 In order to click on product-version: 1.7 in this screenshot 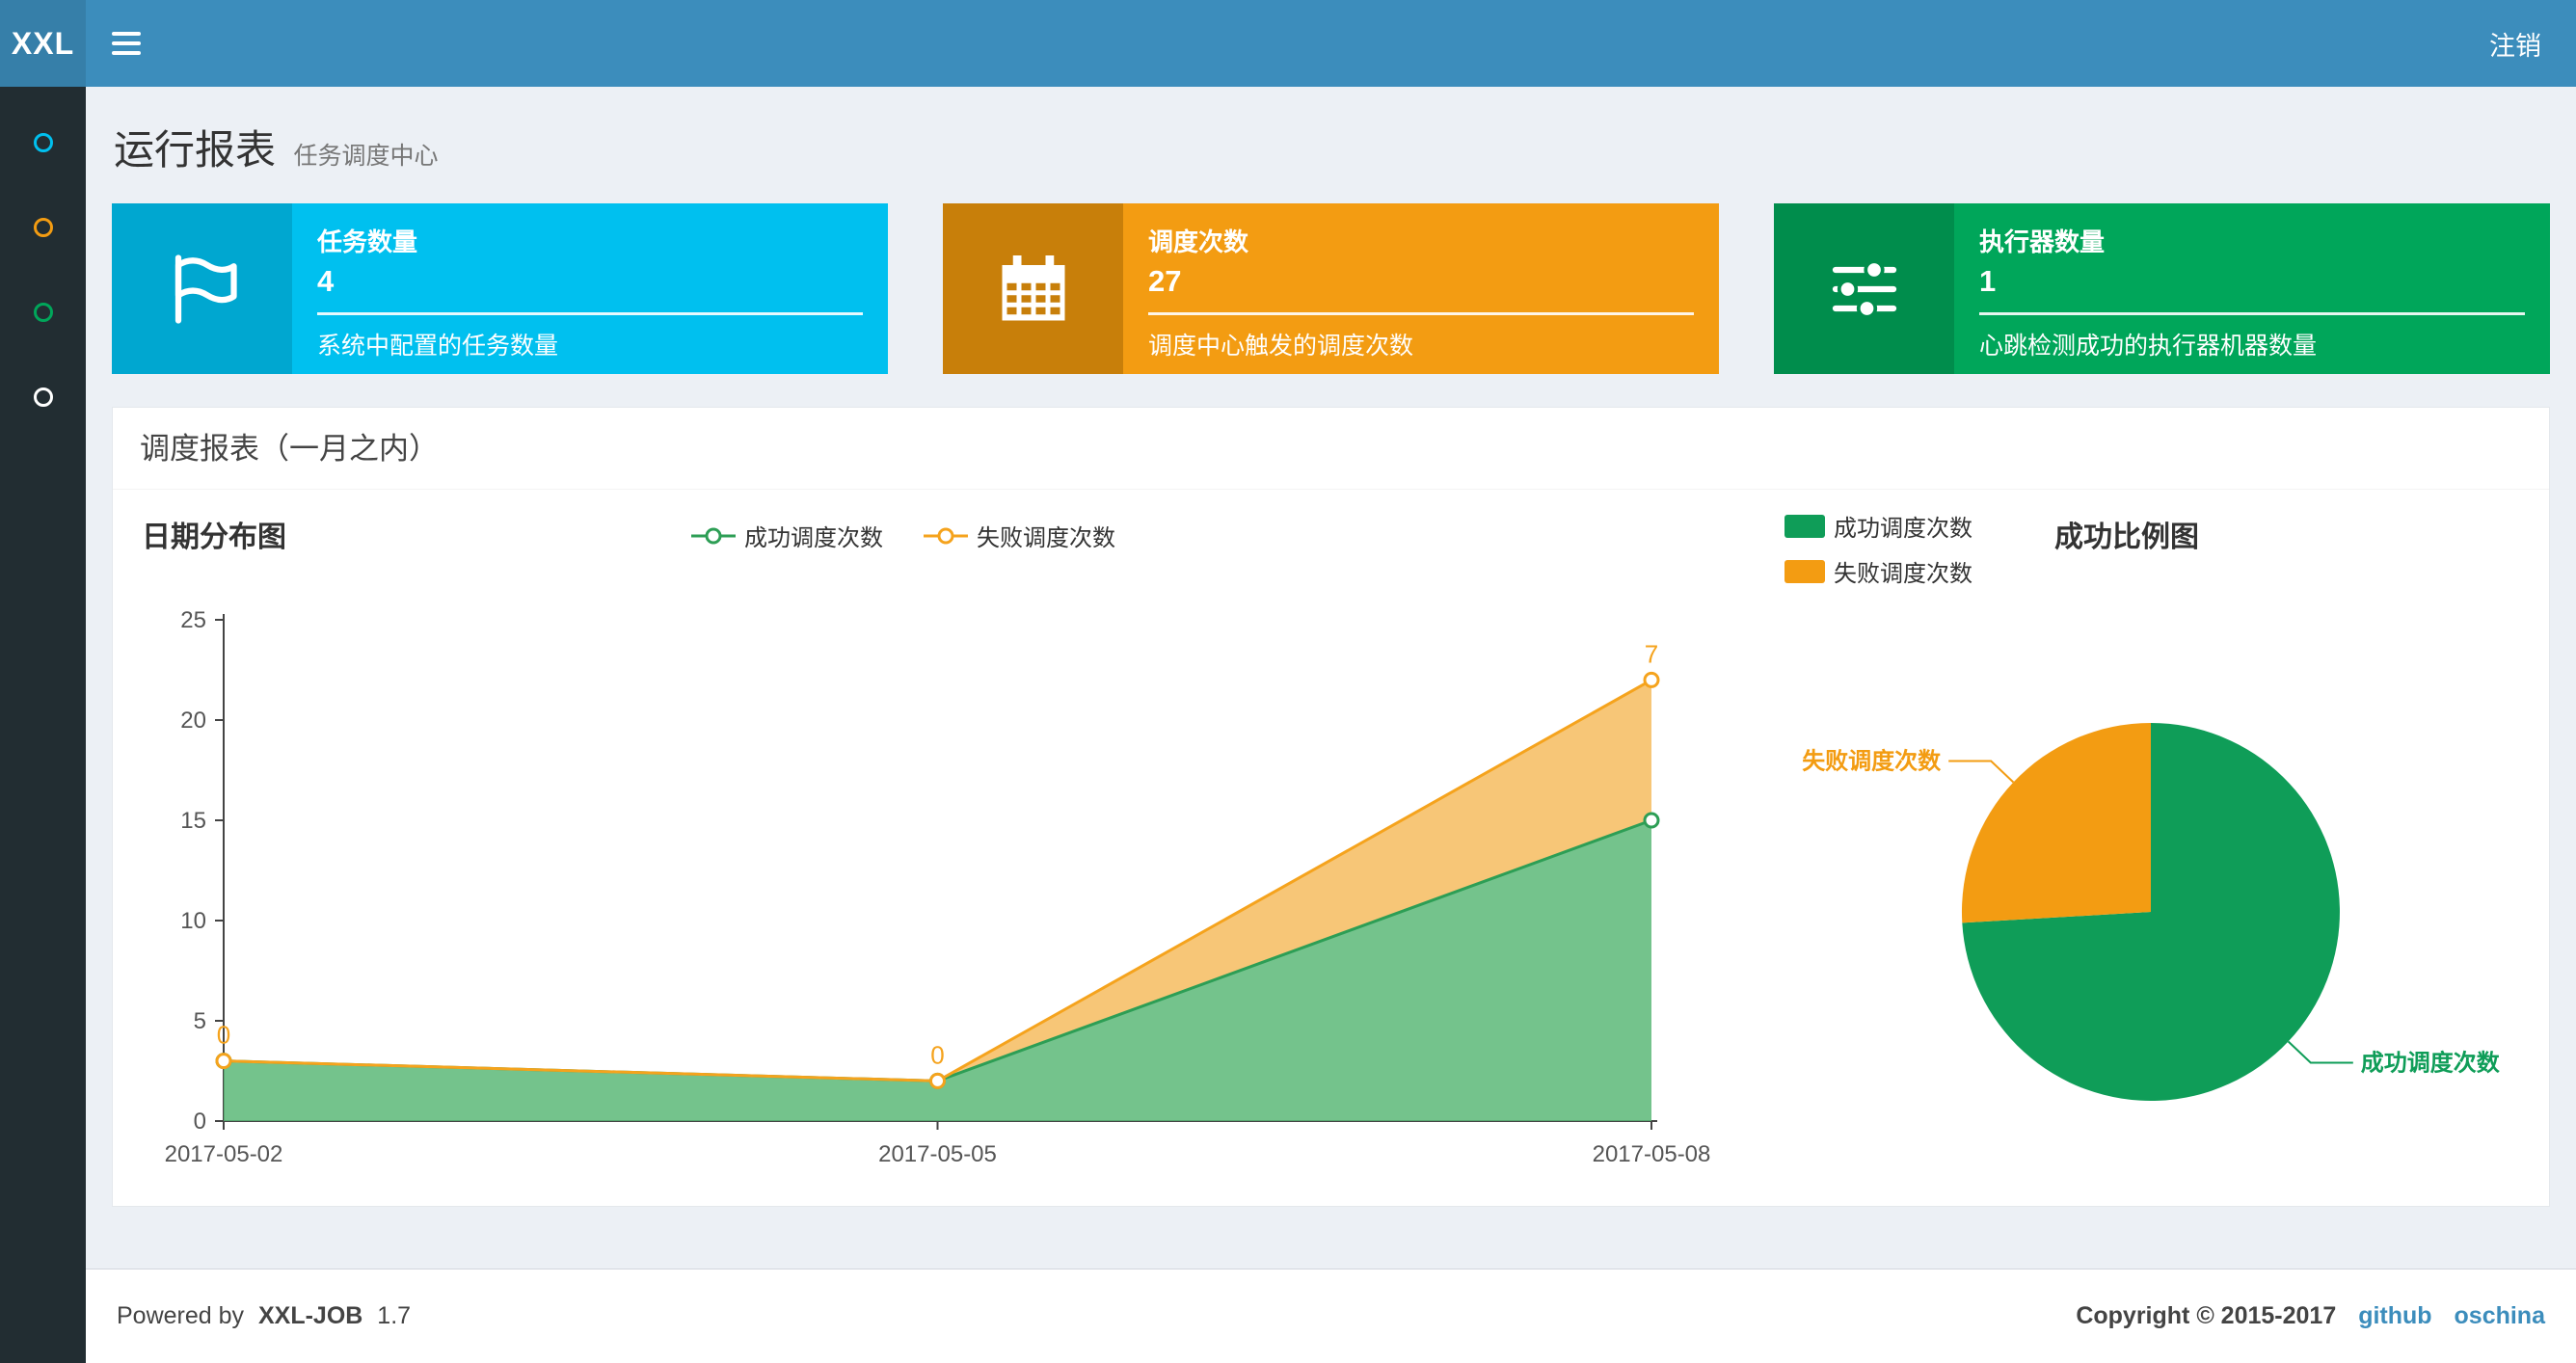, I will do `click(395, 1315)`.